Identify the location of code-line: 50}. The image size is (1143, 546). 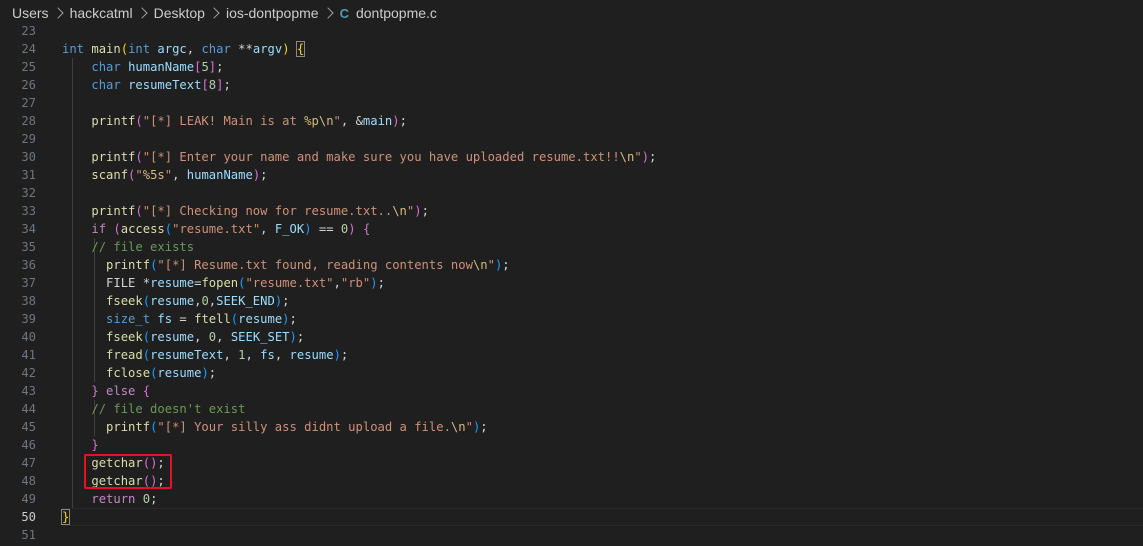
(571, 517).